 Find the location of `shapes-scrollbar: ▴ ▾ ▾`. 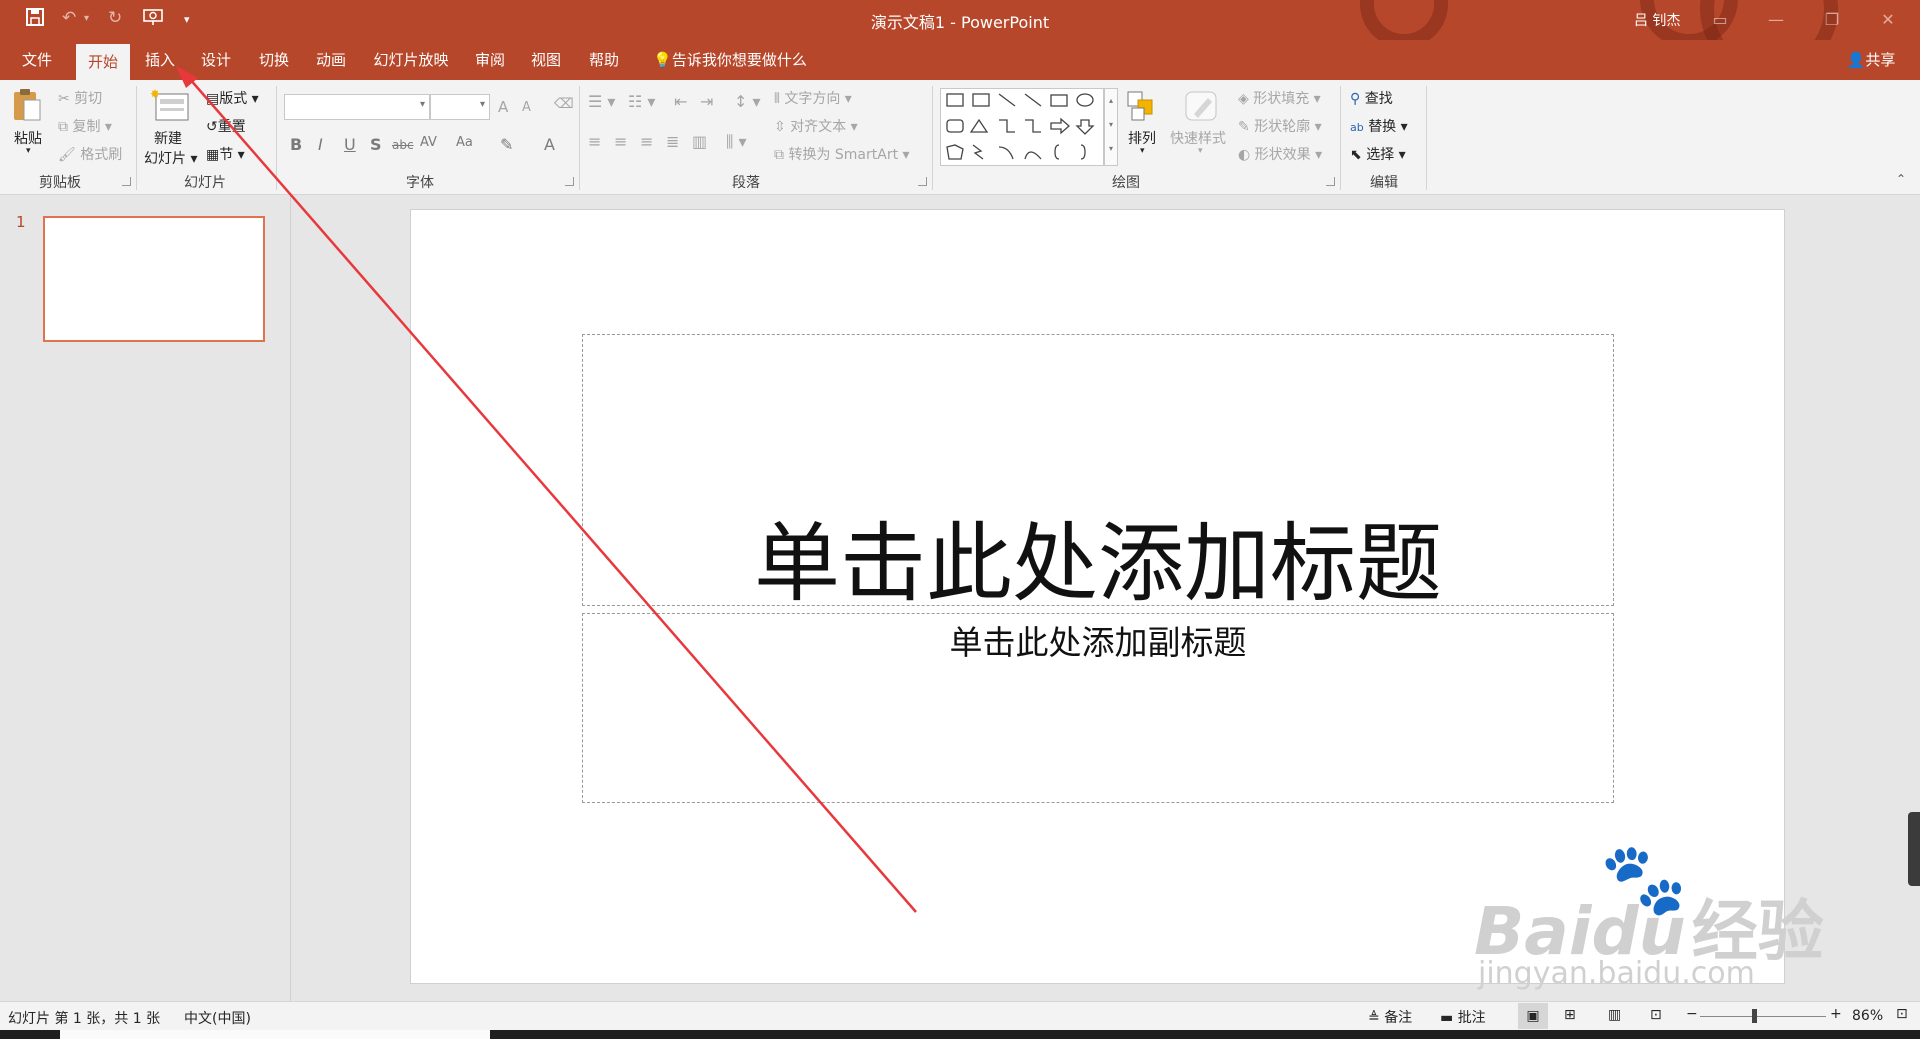

shapes-scrollbar: ▴ ▾ ▾ is located at coordinates (1111, 127).